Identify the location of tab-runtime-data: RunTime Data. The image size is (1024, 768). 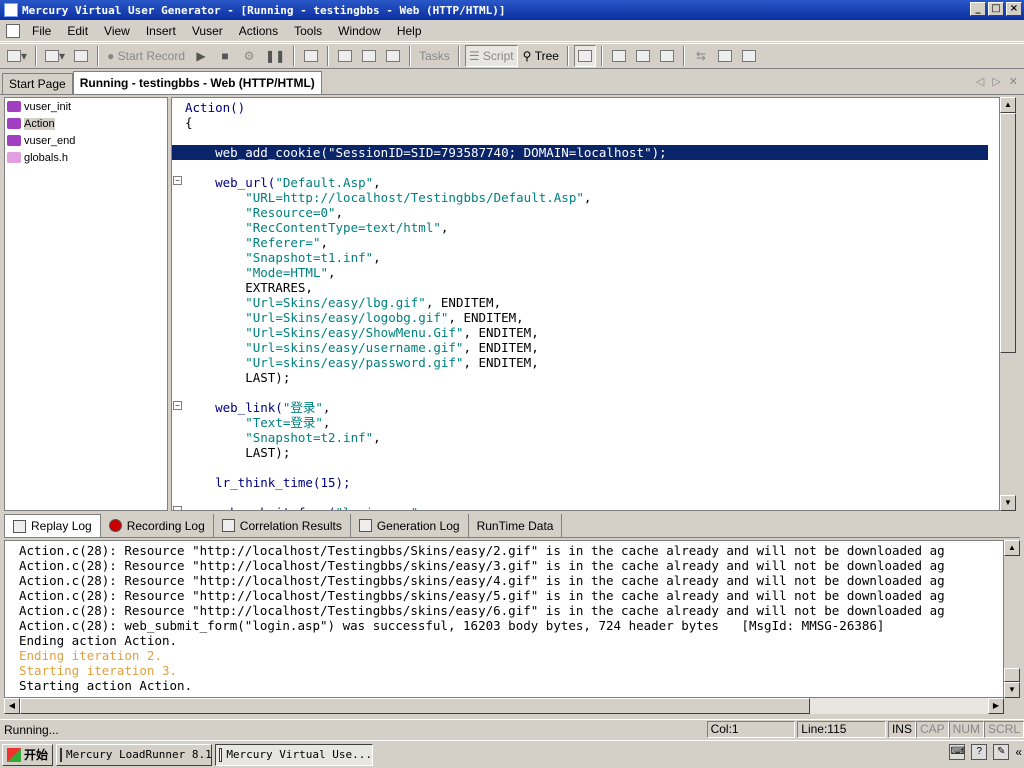
(516, 525).